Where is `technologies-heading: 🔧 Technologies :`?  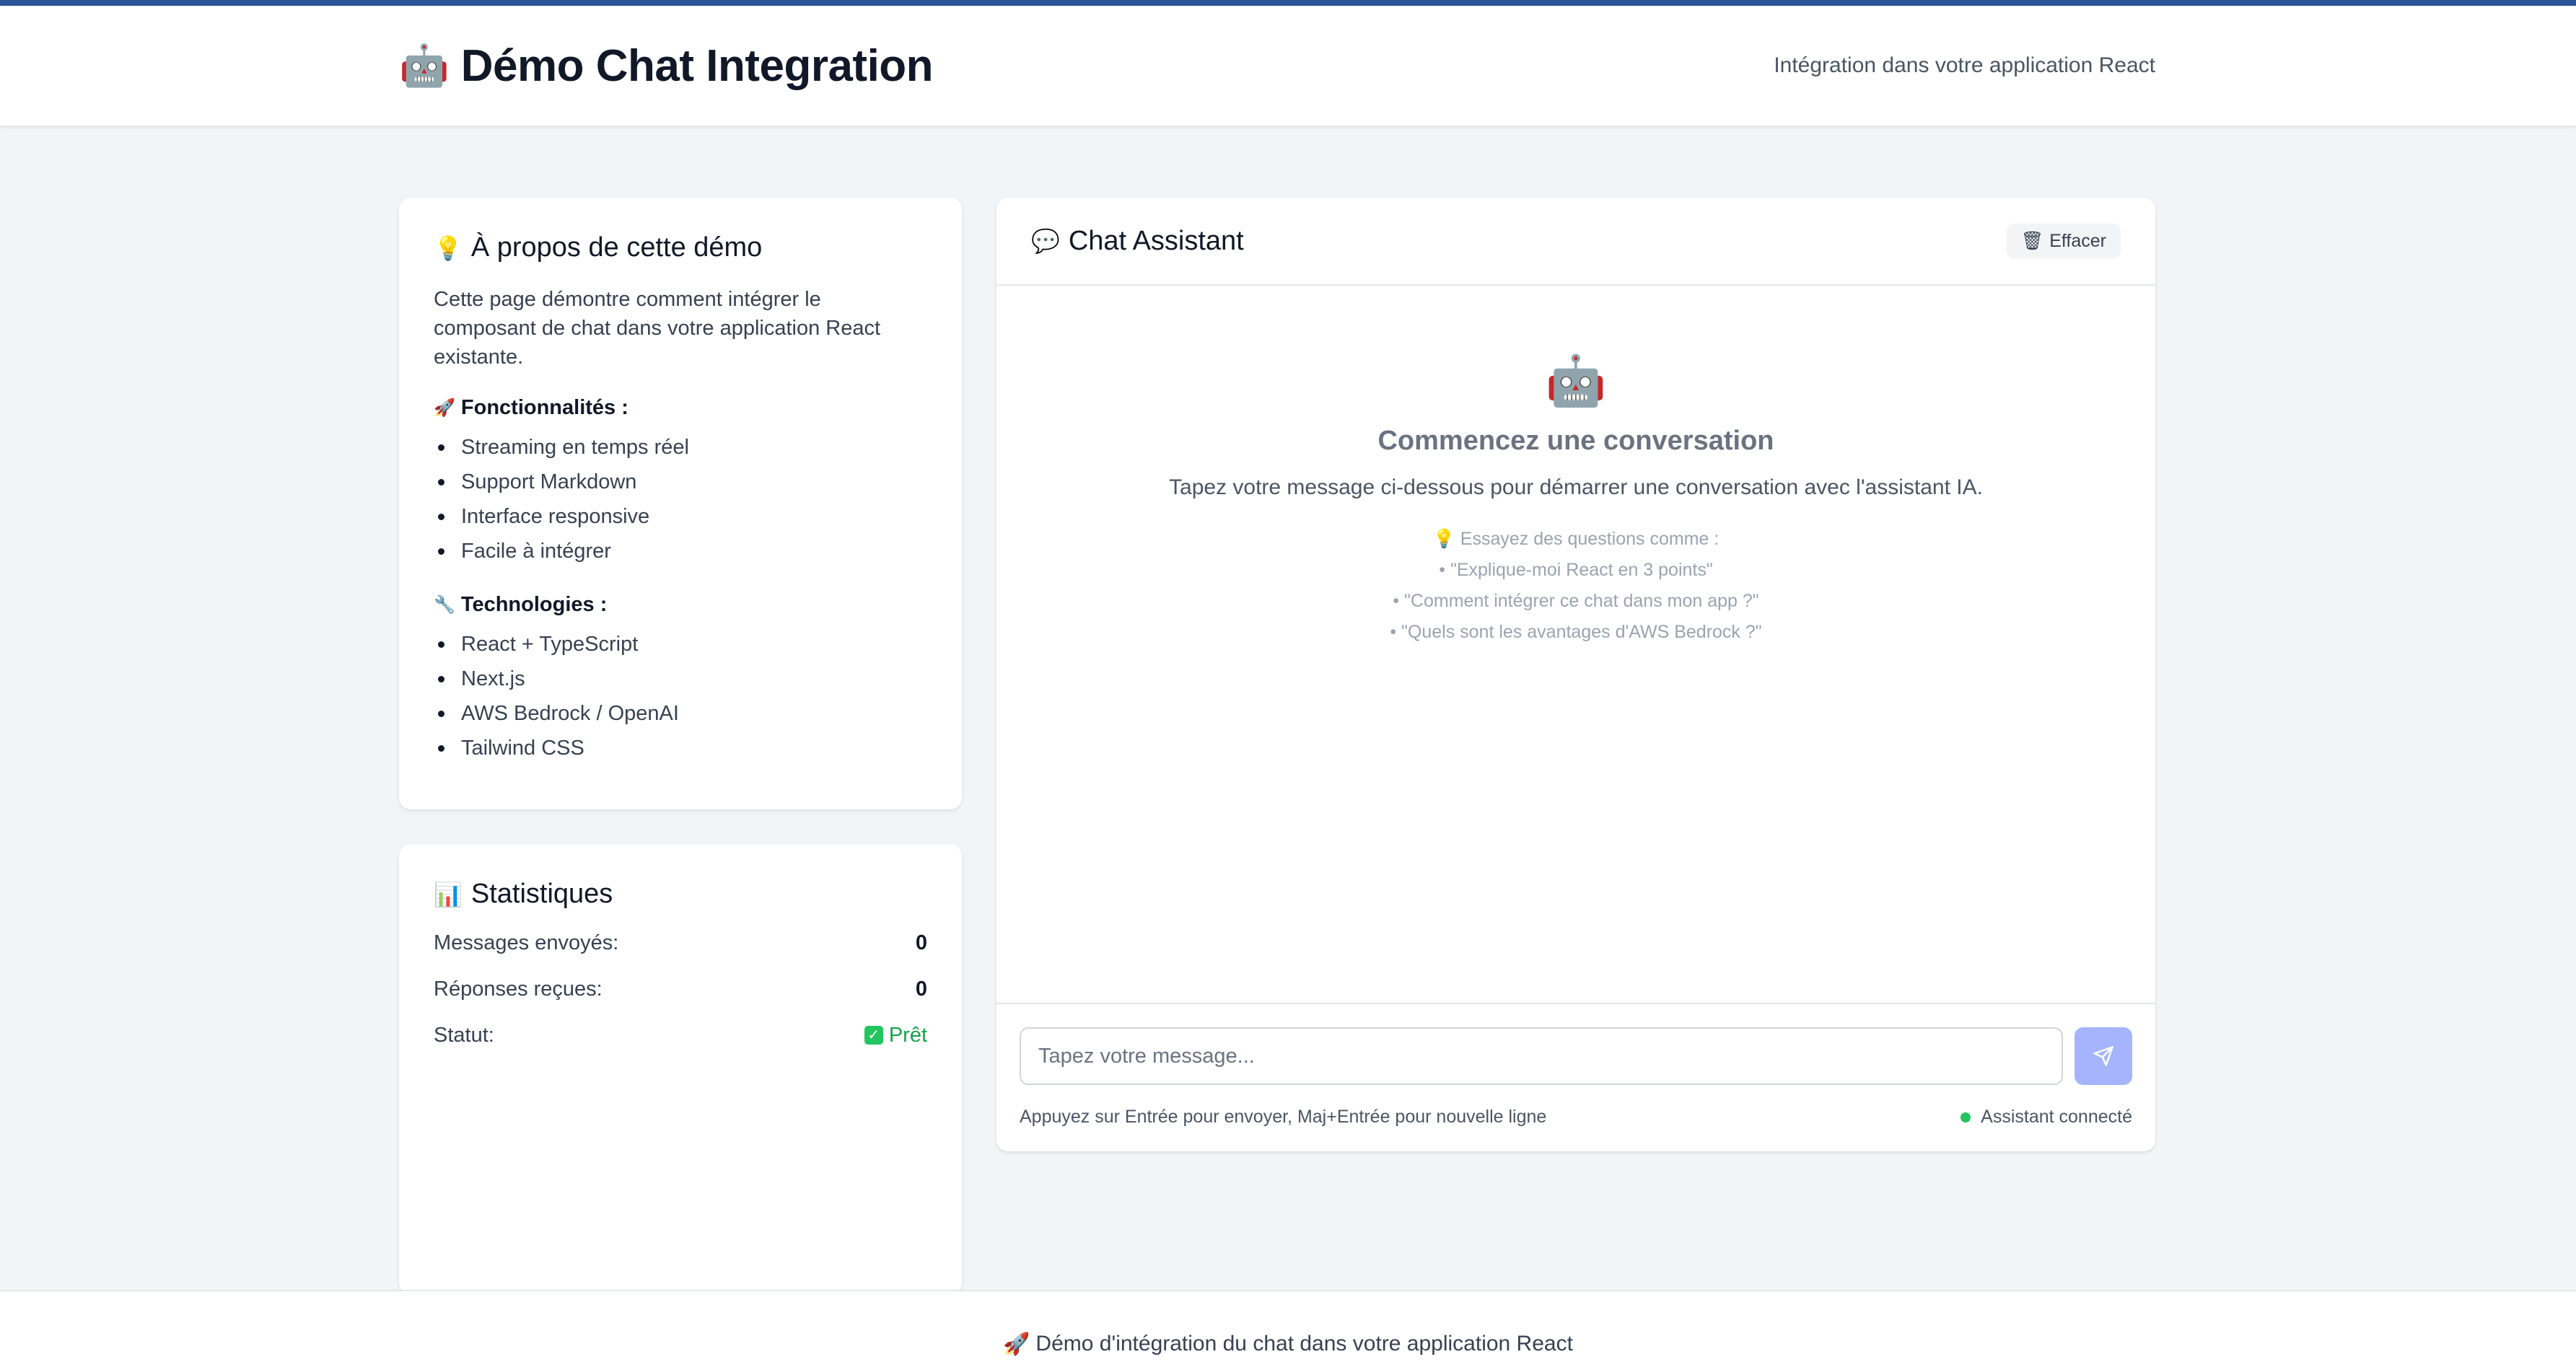
technologies-heading: 🔧 Technologies : is located at coordinates (680, 605).